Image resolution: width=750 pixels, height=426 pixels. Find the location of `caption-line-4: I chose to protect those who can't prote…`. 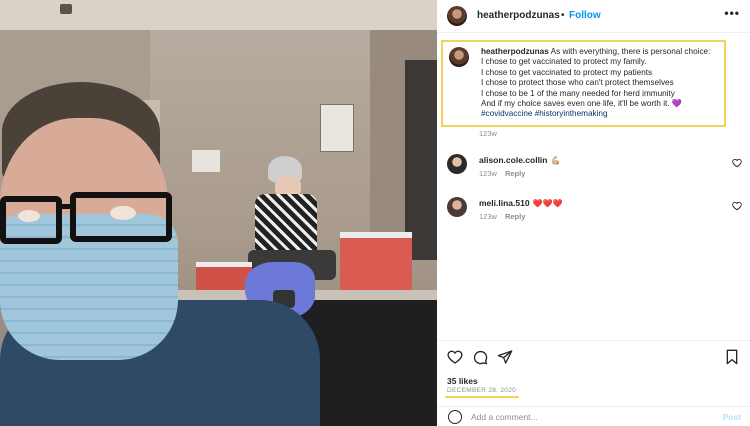

caption-line-4: I chose to protect those who can't prote… is located at coordinates (577, 83).